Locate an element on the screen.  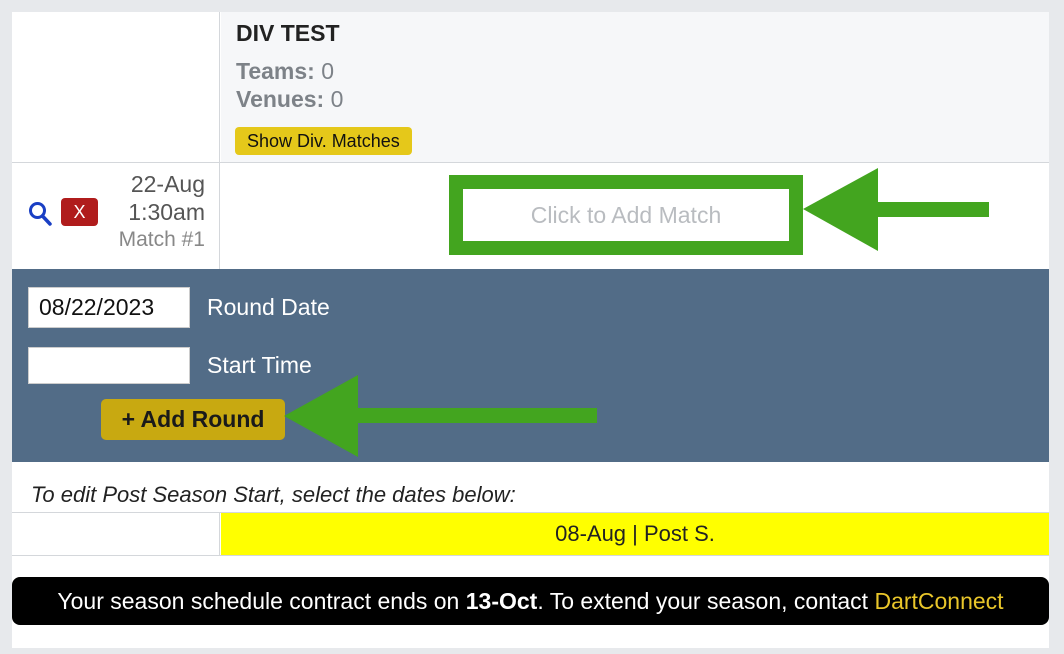
match-number: Match #1 is located at coordinates (161, 239).